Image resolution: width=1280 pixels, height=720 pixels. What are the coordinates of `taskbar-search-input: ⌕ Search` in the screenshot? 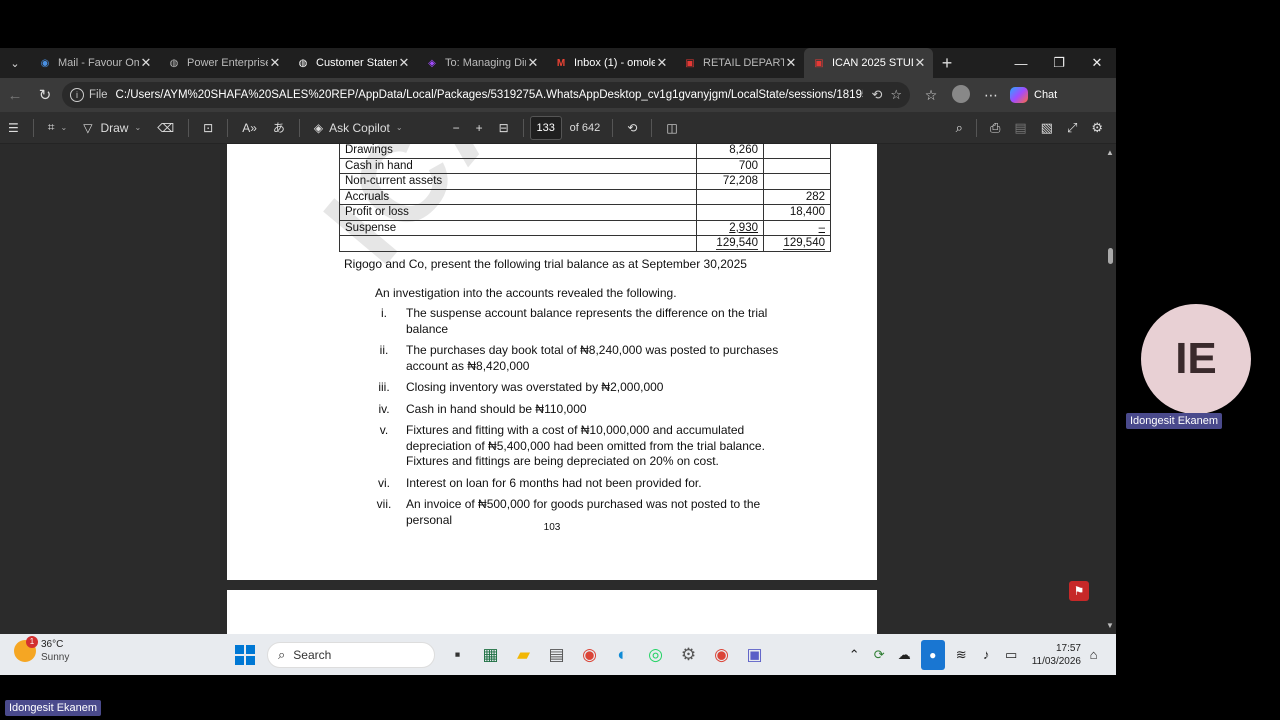 It's located at (351, 654).